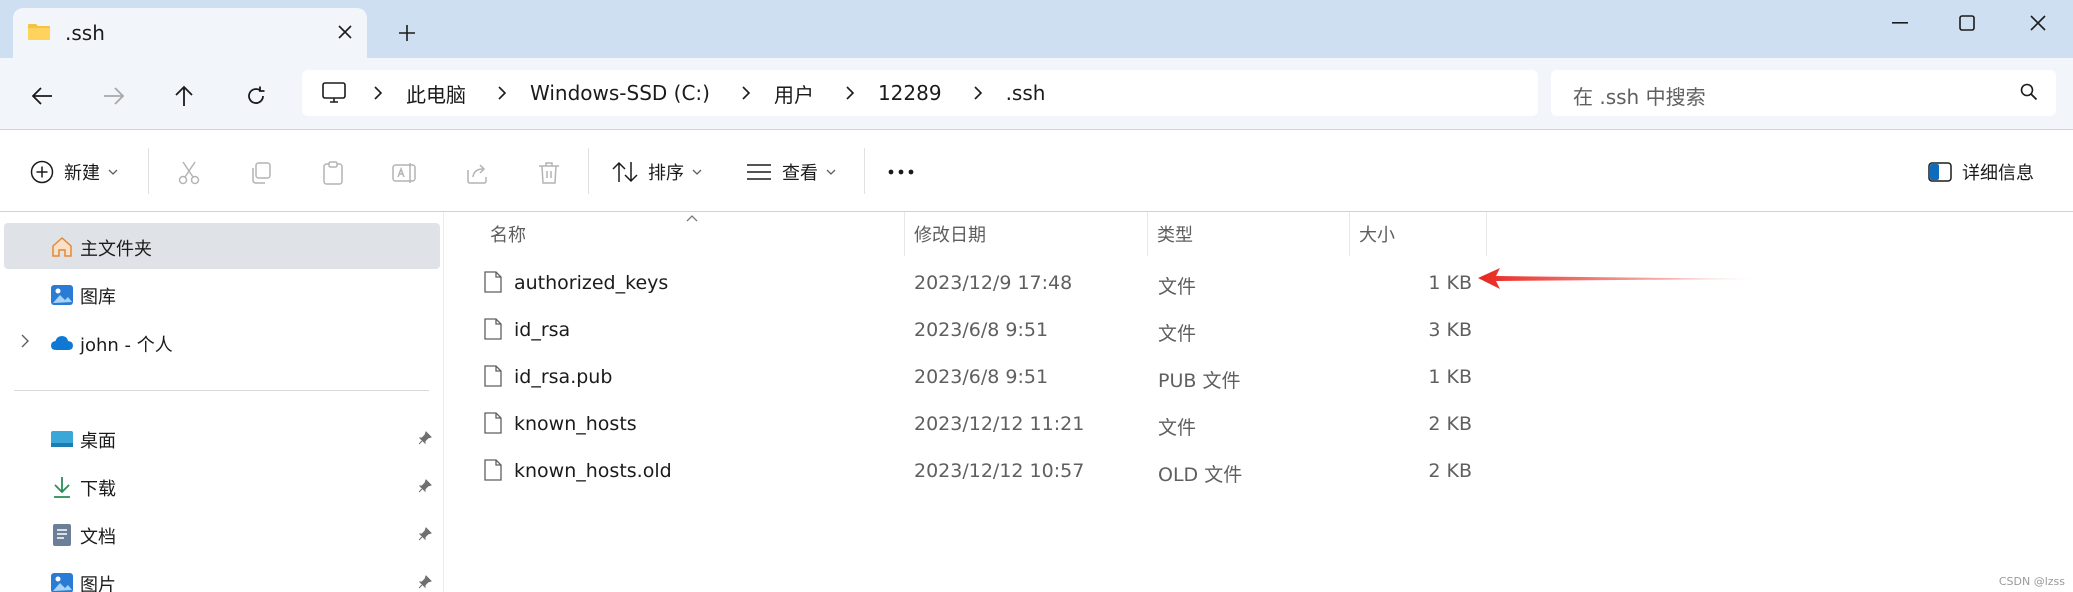  Describe the element at coordinates (1196, 376) in the screenshot. I see `table-row: id_rsa.pub 2023/6/8 9:51 PUB 文件 1 KB` at that location.